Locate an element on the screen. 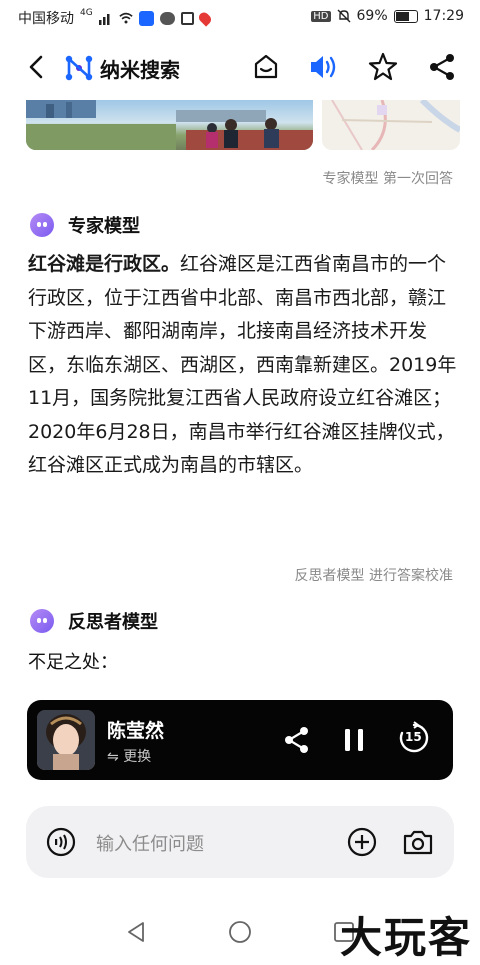 The image size is (480, 965). status-right: HD 69% 17:29 is located at coordinates (387, 16).